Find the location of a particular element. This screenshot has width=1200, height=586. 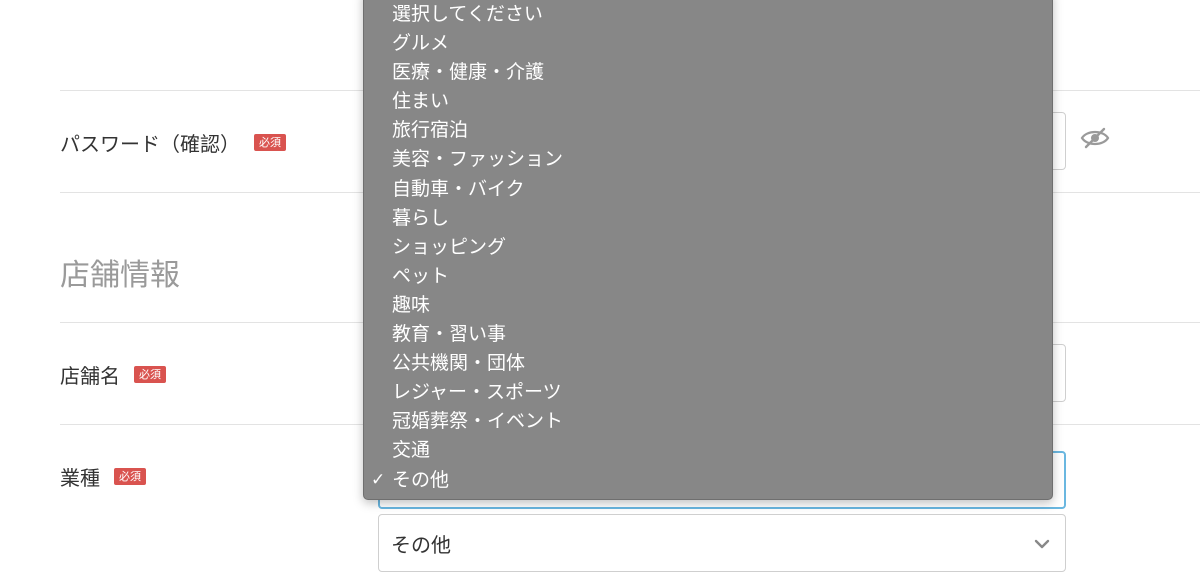

dropdown-option: 公共機関・団体 is located at coordinates (708, 363).